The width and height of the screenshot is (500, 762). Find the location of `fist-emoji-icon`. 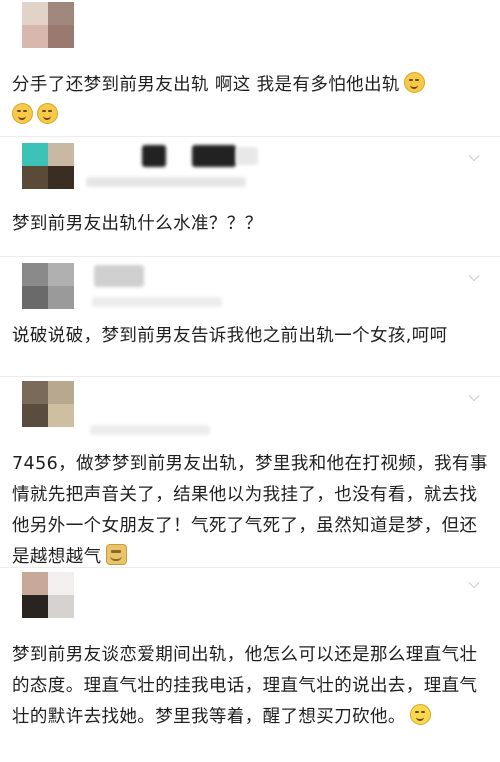

fist-emoji-icon is located at coordinates (116, 554).